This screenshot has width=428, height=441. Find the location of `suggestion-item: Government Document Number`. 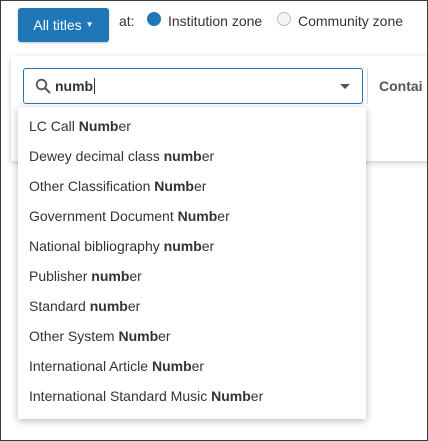

suggestion-item: Government Document Number is located at coordinates (129, 218).